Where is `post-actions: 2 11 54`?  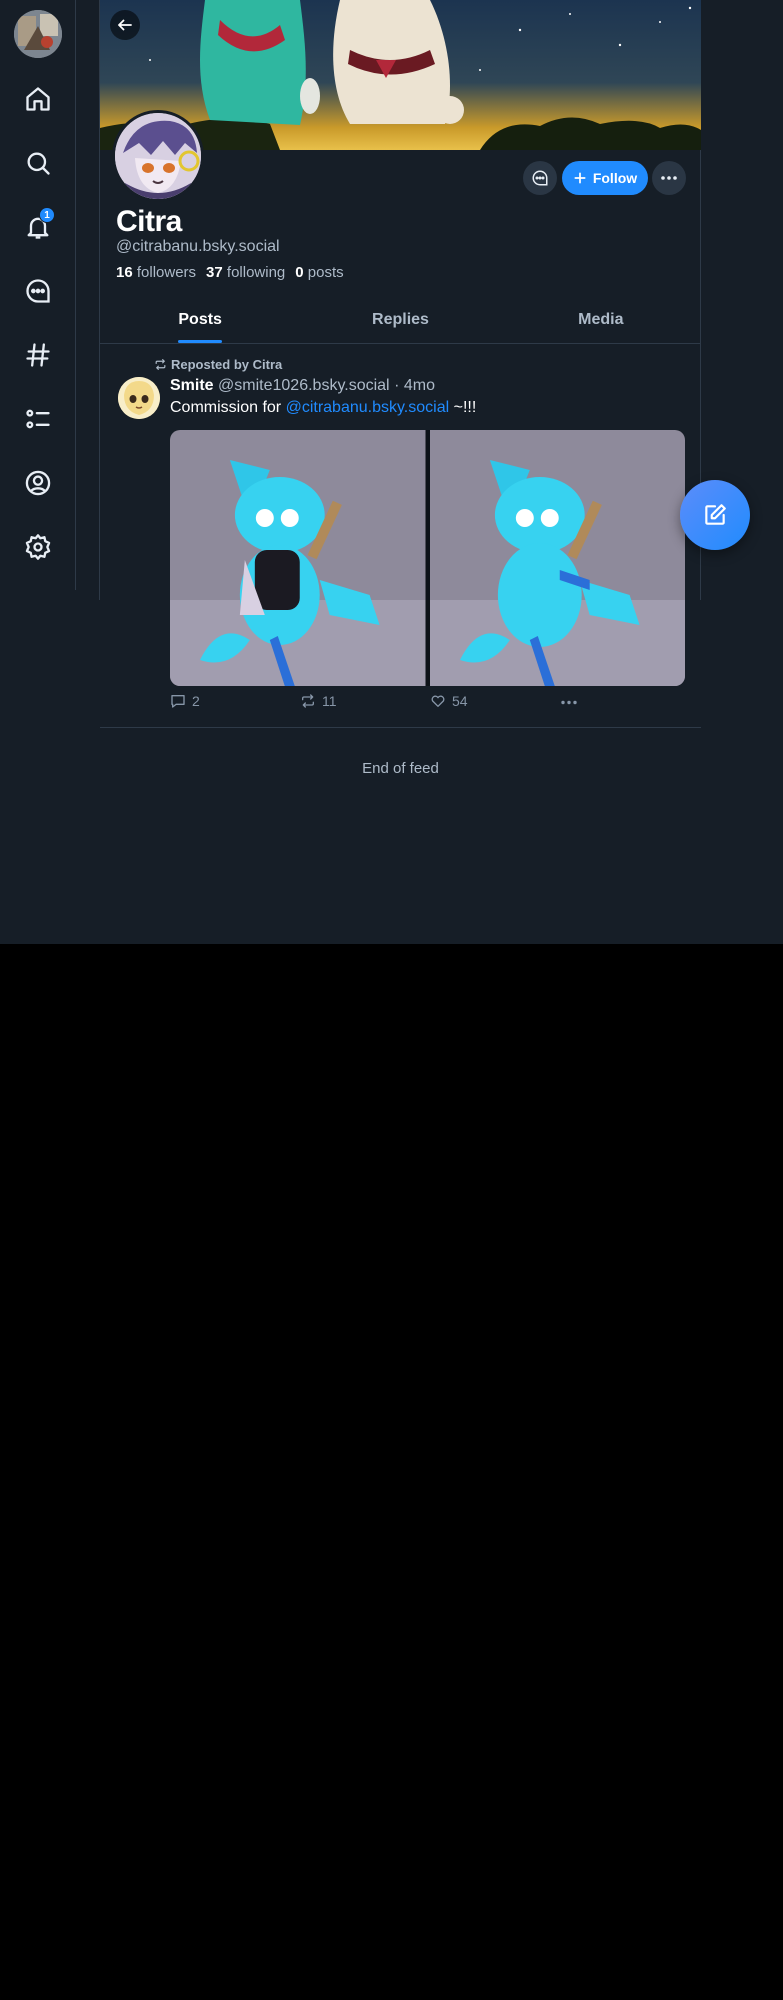 post-actions: 2 11 54 is located at coordinates (427, 703).